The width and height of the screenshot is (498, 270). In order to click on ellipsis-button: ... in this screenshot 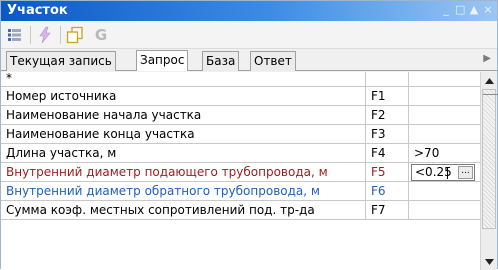, I will do `click(465, 172)`.